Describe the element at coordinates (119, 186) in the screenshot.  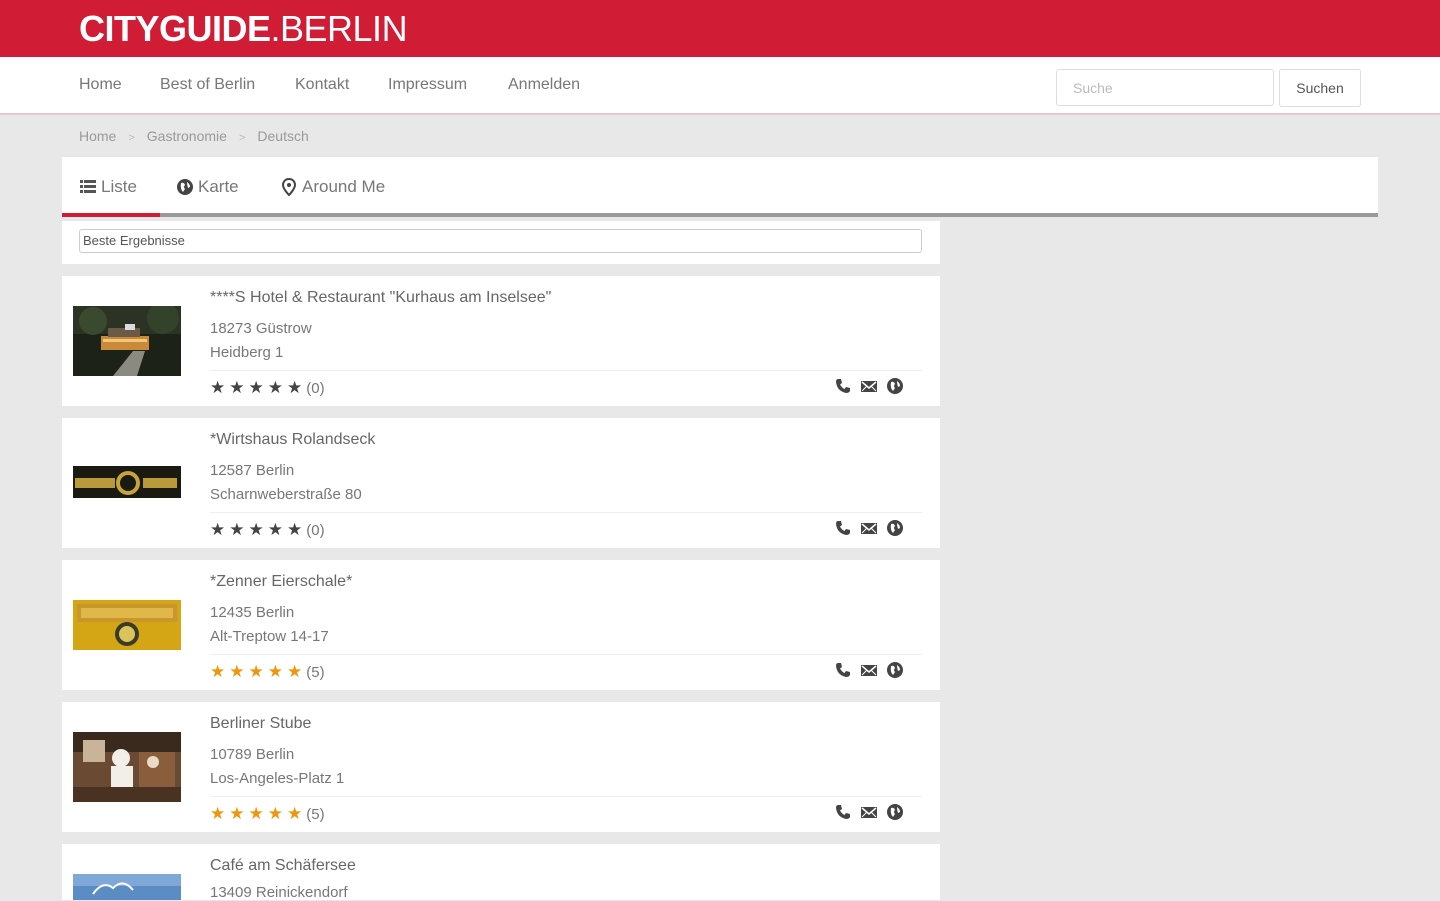
I see `tab-label: Liste` at that location.